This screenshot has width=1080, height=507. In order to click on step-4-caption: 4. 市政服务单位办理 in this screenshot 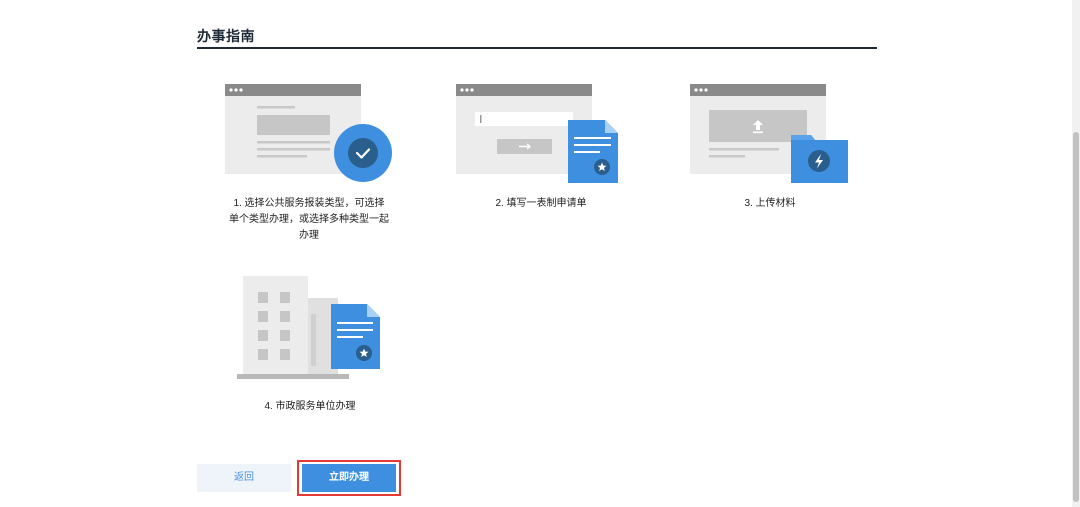, I will do `click(310, 406)`.